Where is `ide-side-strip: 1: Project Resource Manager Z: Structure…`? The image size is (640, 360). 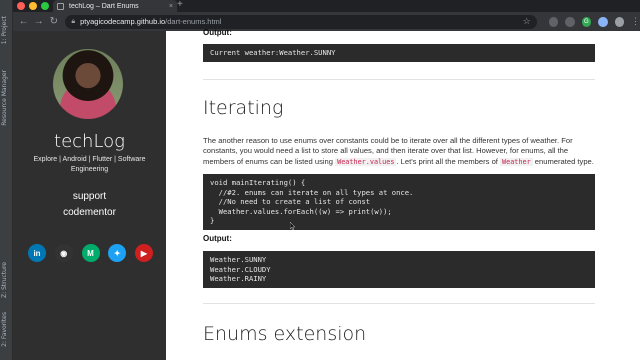 ide-side-strip: 1: Project Resource Manager Z: Structure… is located at coordinates (6, 180).